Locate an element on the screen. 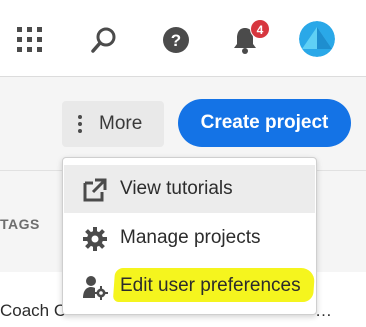 The width and height of the screenshot is (366, 327). column-header-tags: TAGS is located at coordinates (20, 224).